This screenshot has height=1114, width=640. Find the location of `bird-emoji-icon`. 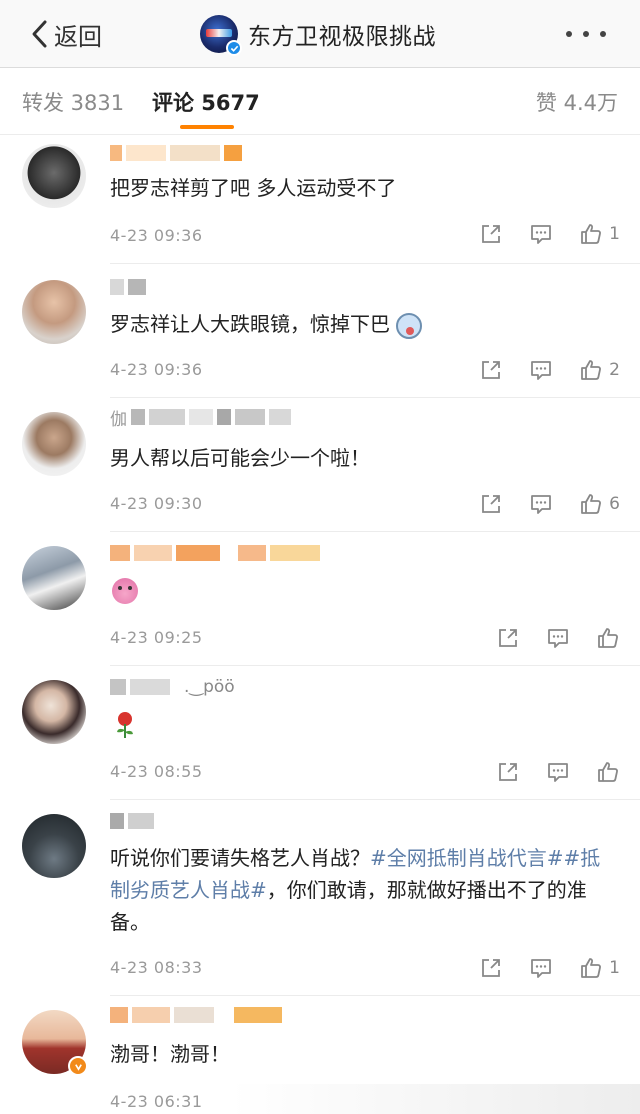

bird-emoji-icon is located at coordinates (125, 591).